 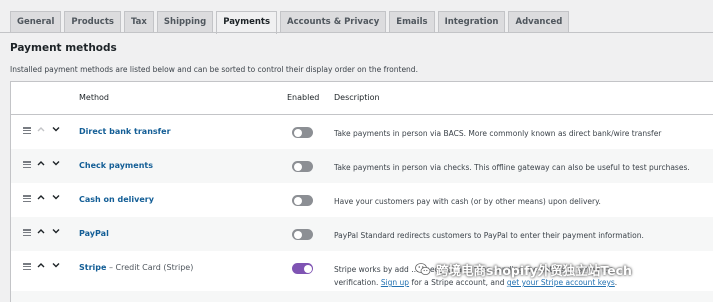 I want to click on wechat-icon, so click(x=423, y=269).